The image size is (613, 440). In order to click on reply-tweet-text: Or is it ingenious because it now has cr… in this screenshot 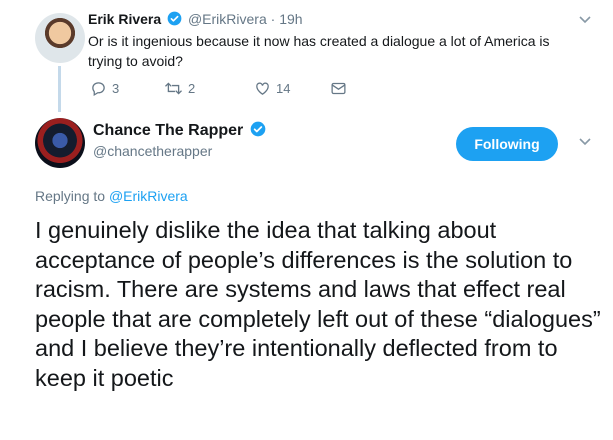, I will do `click(319, 51)`.